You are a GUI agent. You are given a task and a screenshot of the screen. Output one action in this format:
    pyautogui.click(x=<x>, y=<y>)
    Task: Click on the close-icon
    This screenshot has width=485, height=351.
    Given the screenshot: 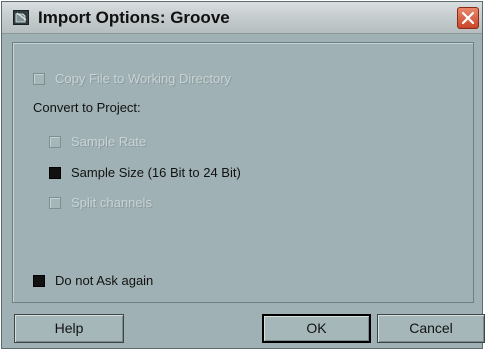 What is the action you would take?
    pyautogui.click(x=468, y=18)
    